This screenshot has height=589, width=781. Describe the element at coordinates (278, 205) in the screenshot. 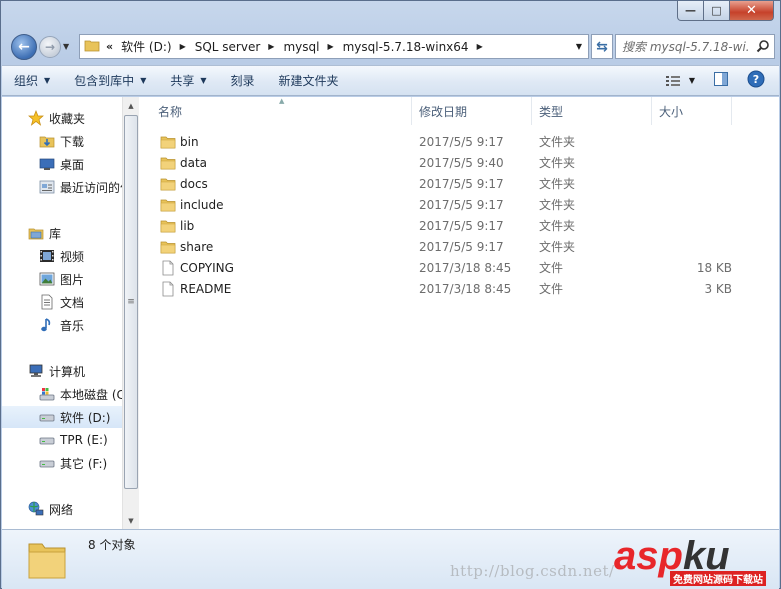

I see `file-name-cell: include` at that location.